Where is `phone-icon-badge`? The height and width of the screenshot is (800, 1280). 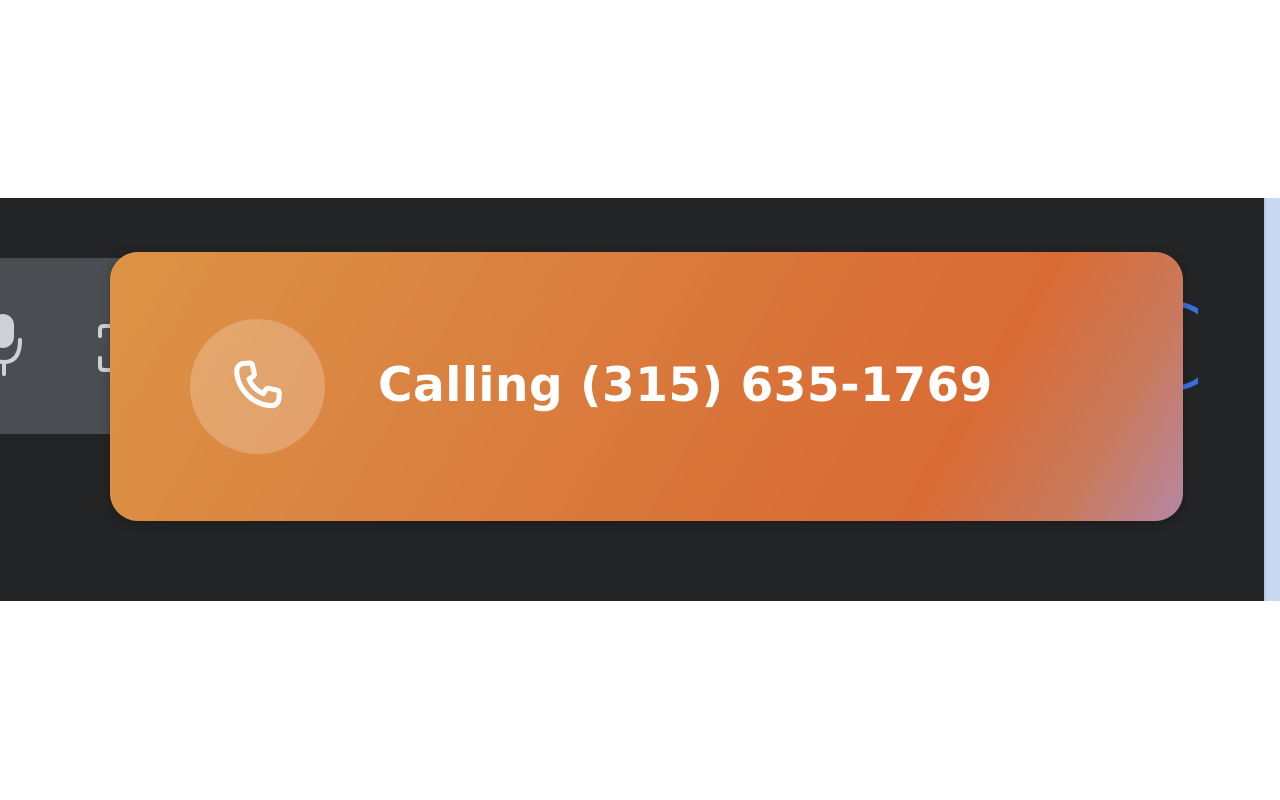
phone-icon-badge is located at coordinates (257, 386).